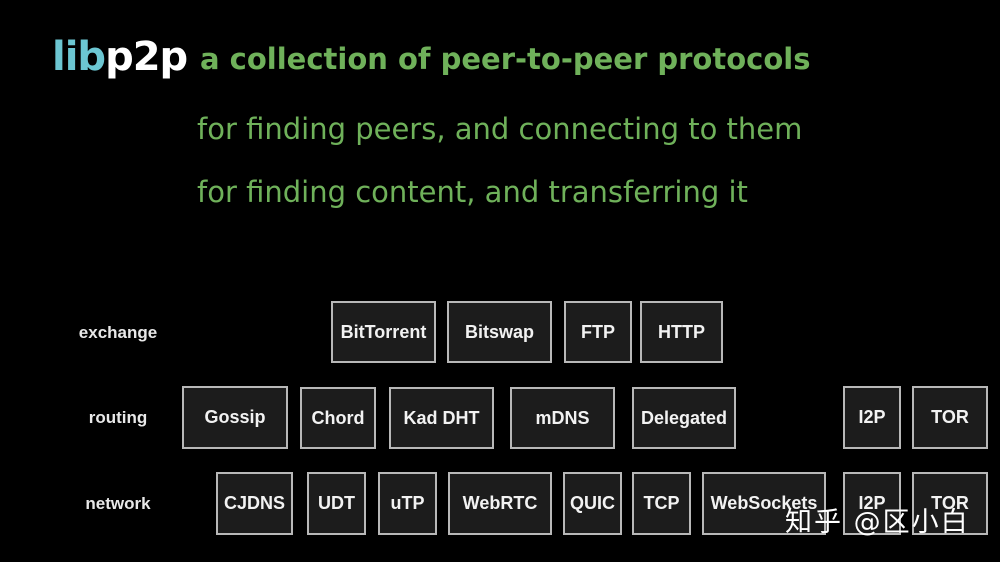 The height and width of the screenshot is (562, 1000). I want to click on protocol-box-quic: QUIC, so click(592, 503).